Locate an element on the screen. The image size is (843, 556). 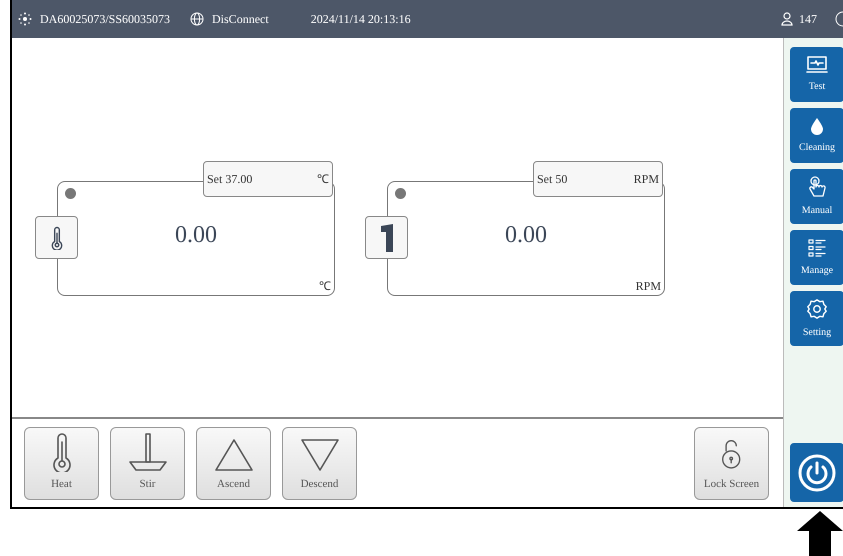
date-time: 2024/11/14 20:13:16 is located at coordinates (360, 19).